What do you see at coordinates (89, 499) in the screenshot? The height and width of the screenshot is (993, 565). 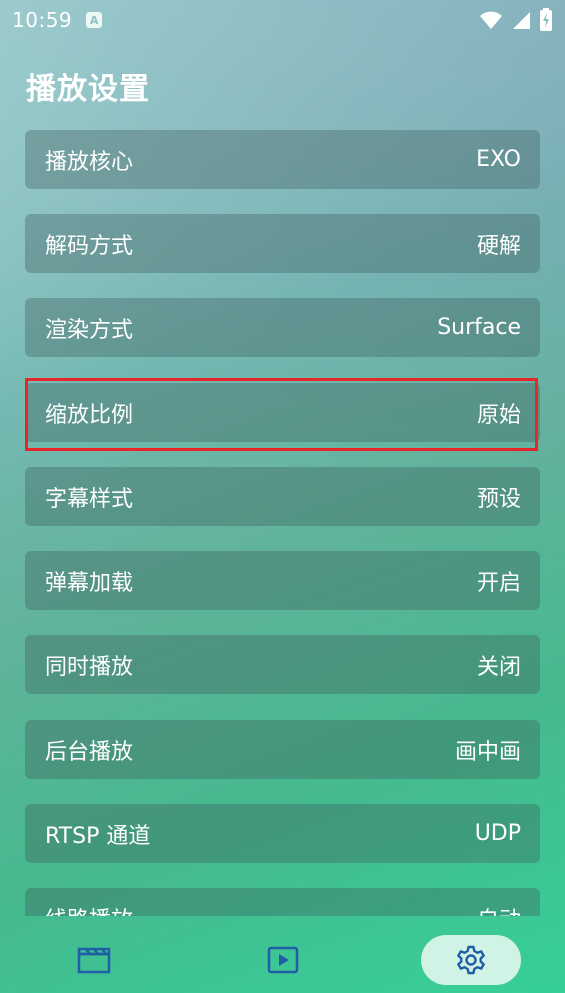 I see `setting-label: 字幕样式` at bounding box center [89, 499].